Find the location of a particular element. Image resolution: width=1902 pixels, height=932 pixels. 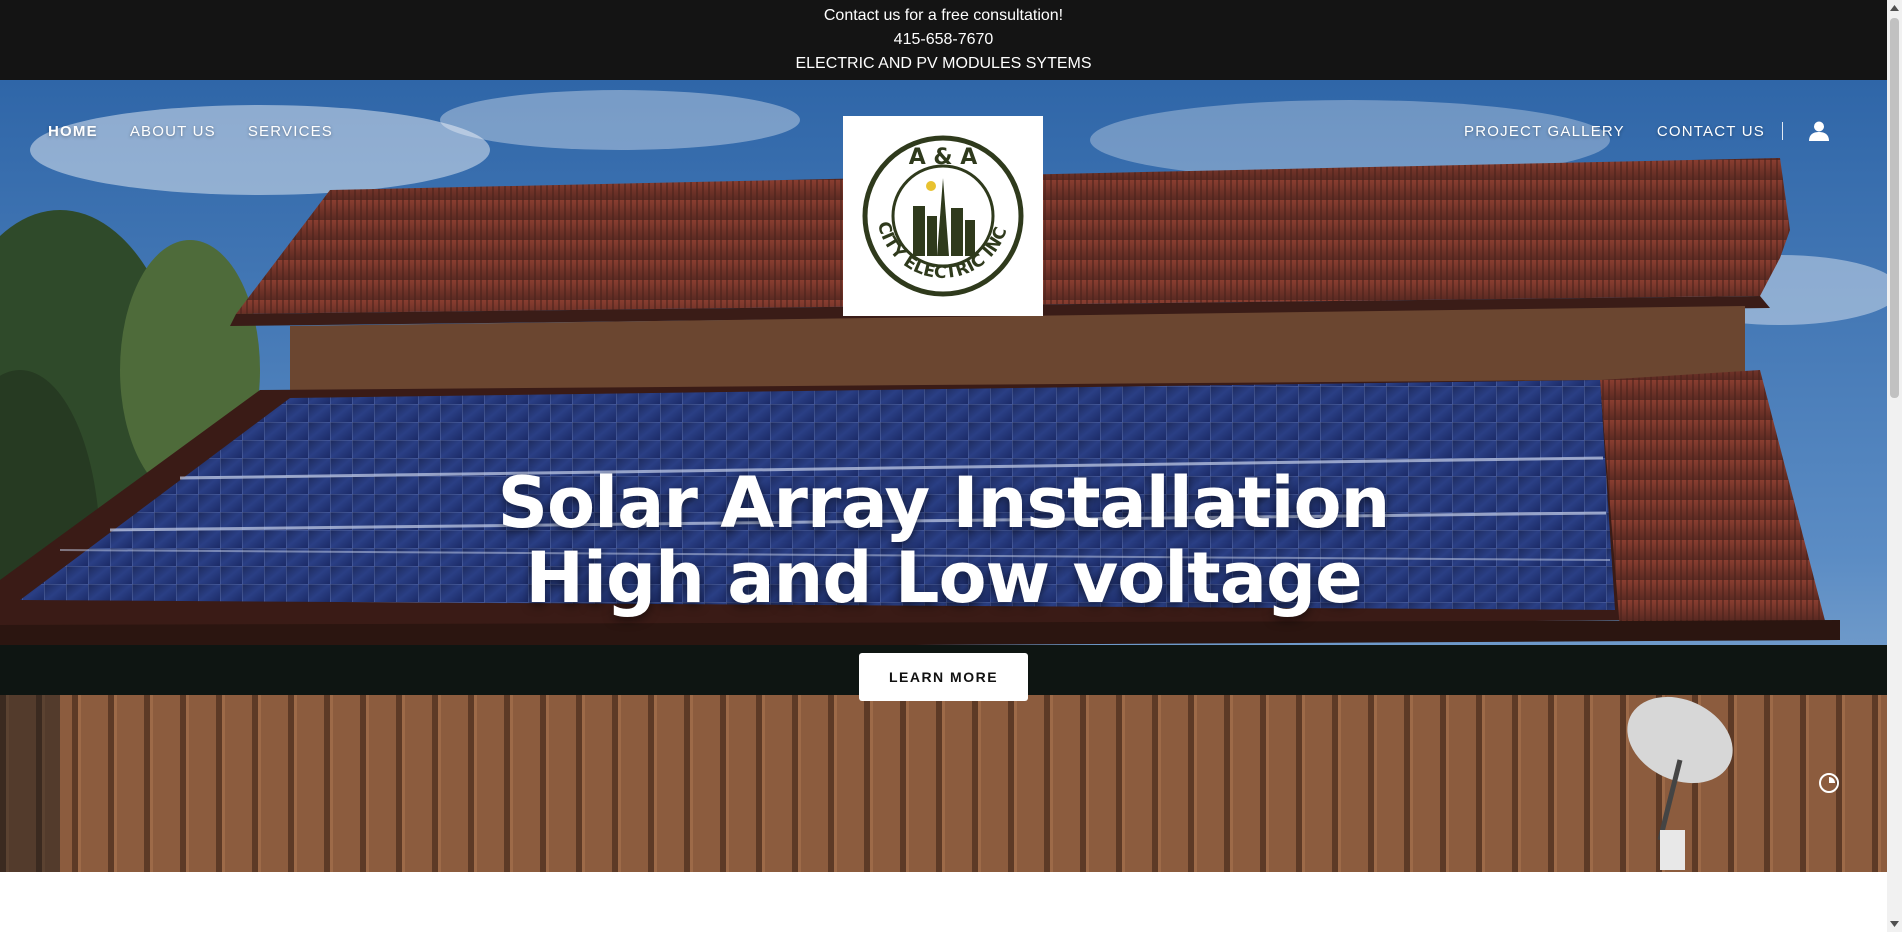

hero-headline-line2: High and Low voltage is located at coordinates (943, 578).